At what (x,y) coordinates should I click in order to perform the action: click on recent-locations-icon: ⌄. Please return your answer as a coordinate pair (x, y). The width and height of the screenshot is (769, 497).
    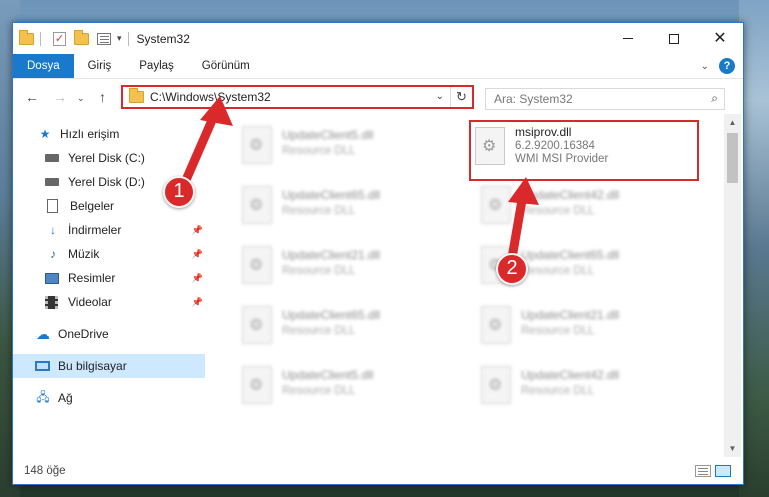
    Looking at the image, I should click on (81, 98).